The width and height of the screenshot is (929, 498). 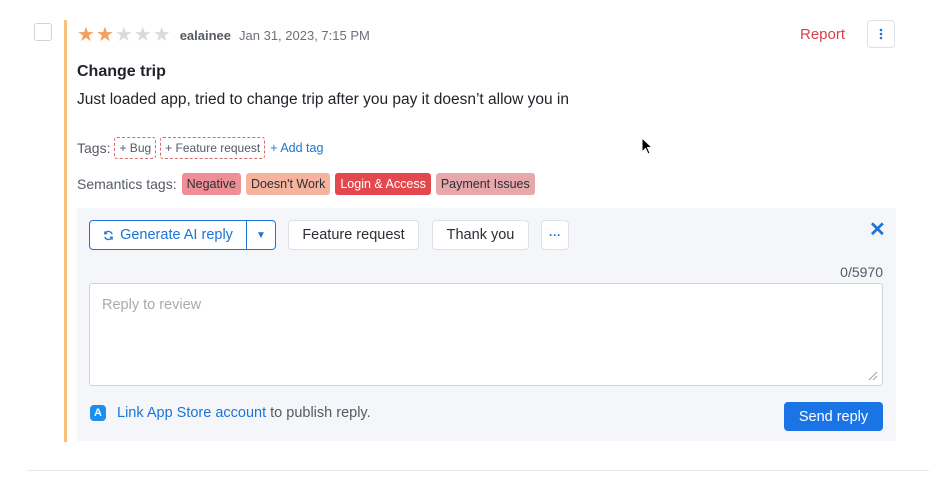 I want to click on semantic-tag-doesnt-work: Doesn't Work, so click(x=288, y=184).